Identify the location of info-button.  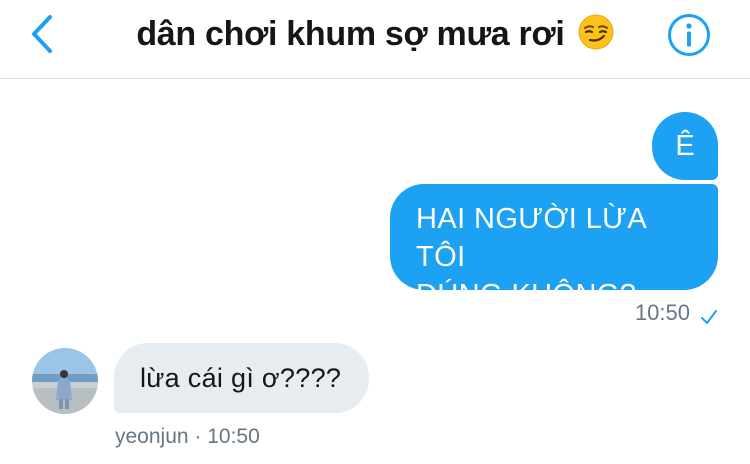
(689, 35).